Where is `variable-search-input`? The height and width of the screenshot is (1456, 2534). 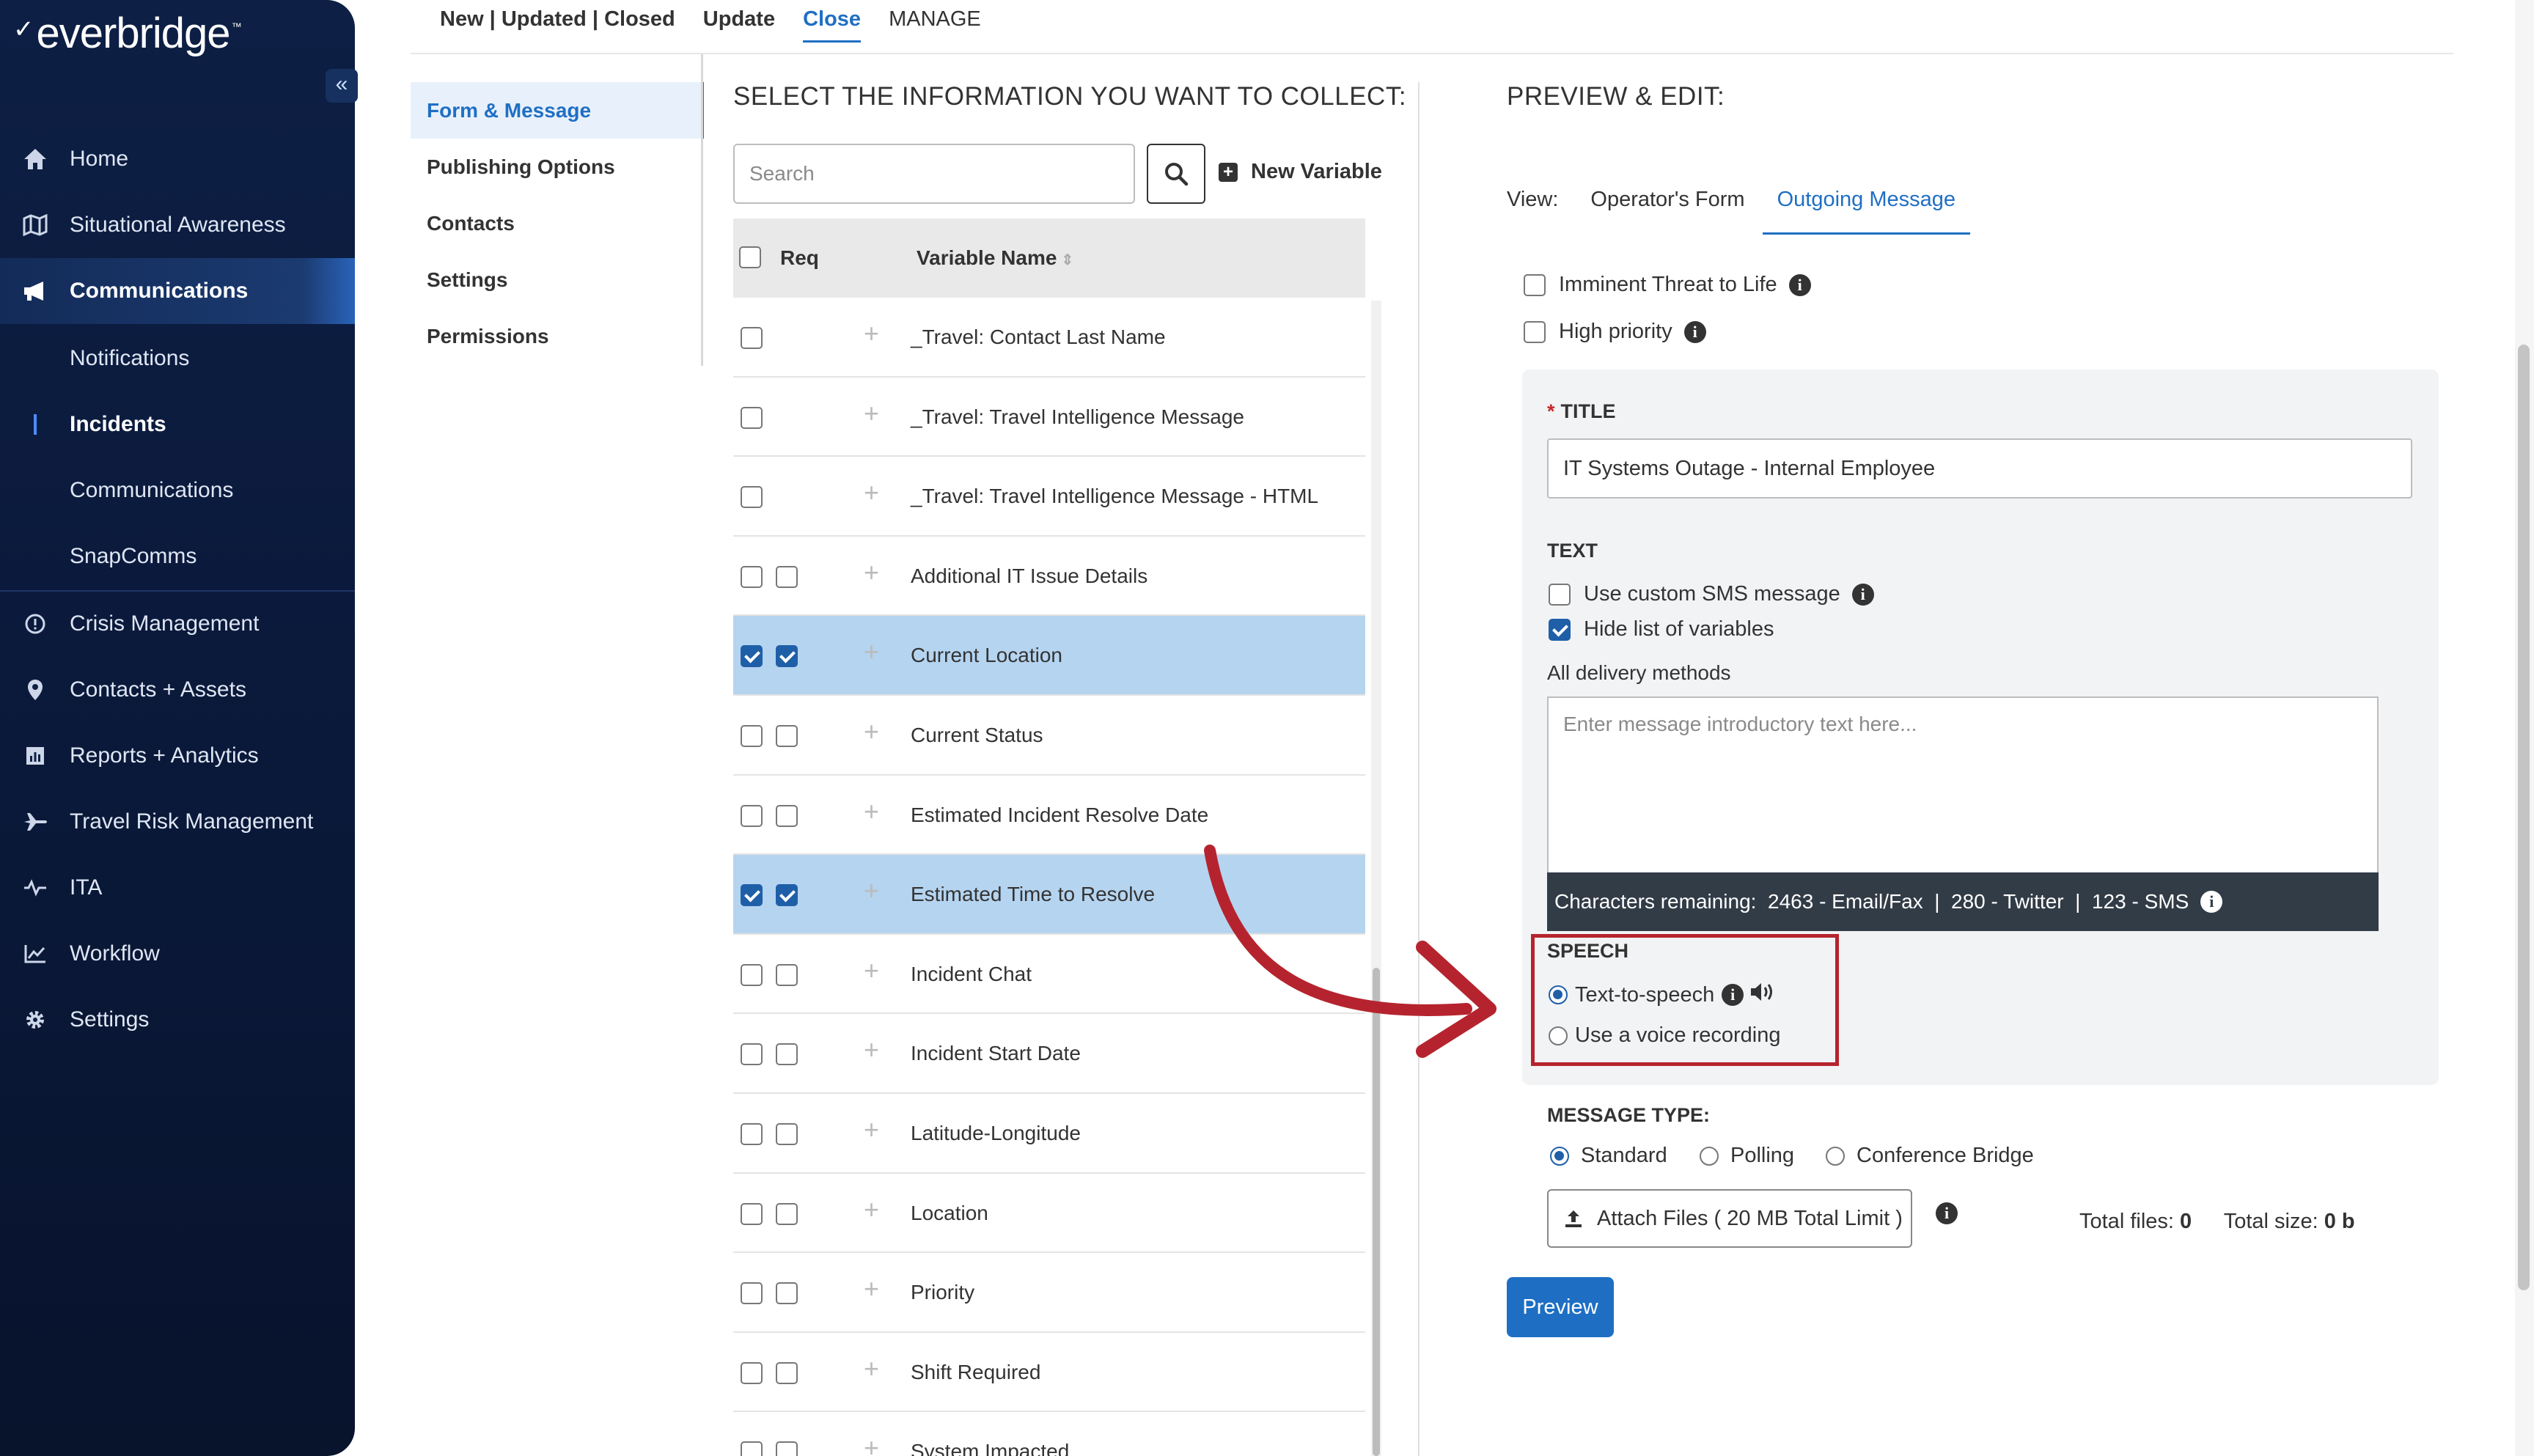 variable-search-input is located at coordinates (934, 174).